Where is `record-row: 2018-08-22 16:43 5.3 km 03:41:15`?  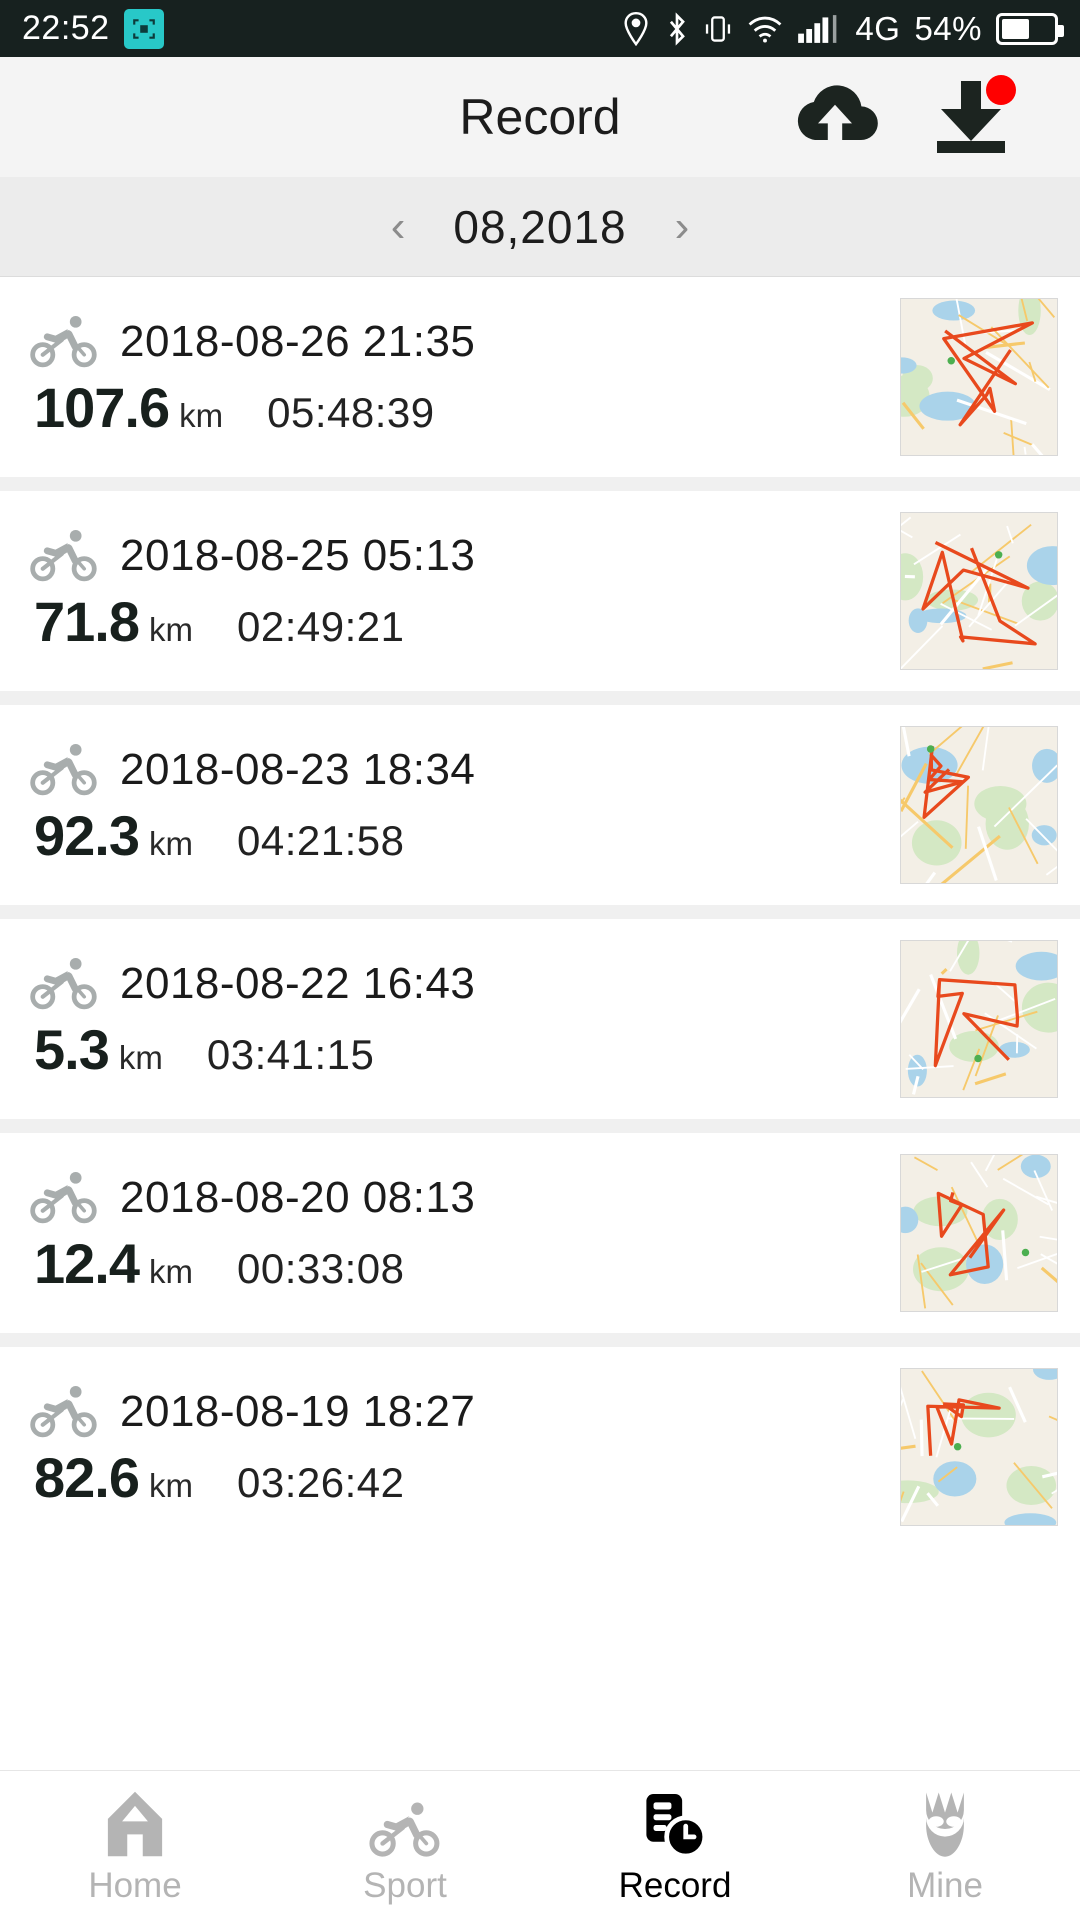 record-row: 2018-08-22 16:43 5.3 km 03:41:15 is located at coordinates (540, 1019).